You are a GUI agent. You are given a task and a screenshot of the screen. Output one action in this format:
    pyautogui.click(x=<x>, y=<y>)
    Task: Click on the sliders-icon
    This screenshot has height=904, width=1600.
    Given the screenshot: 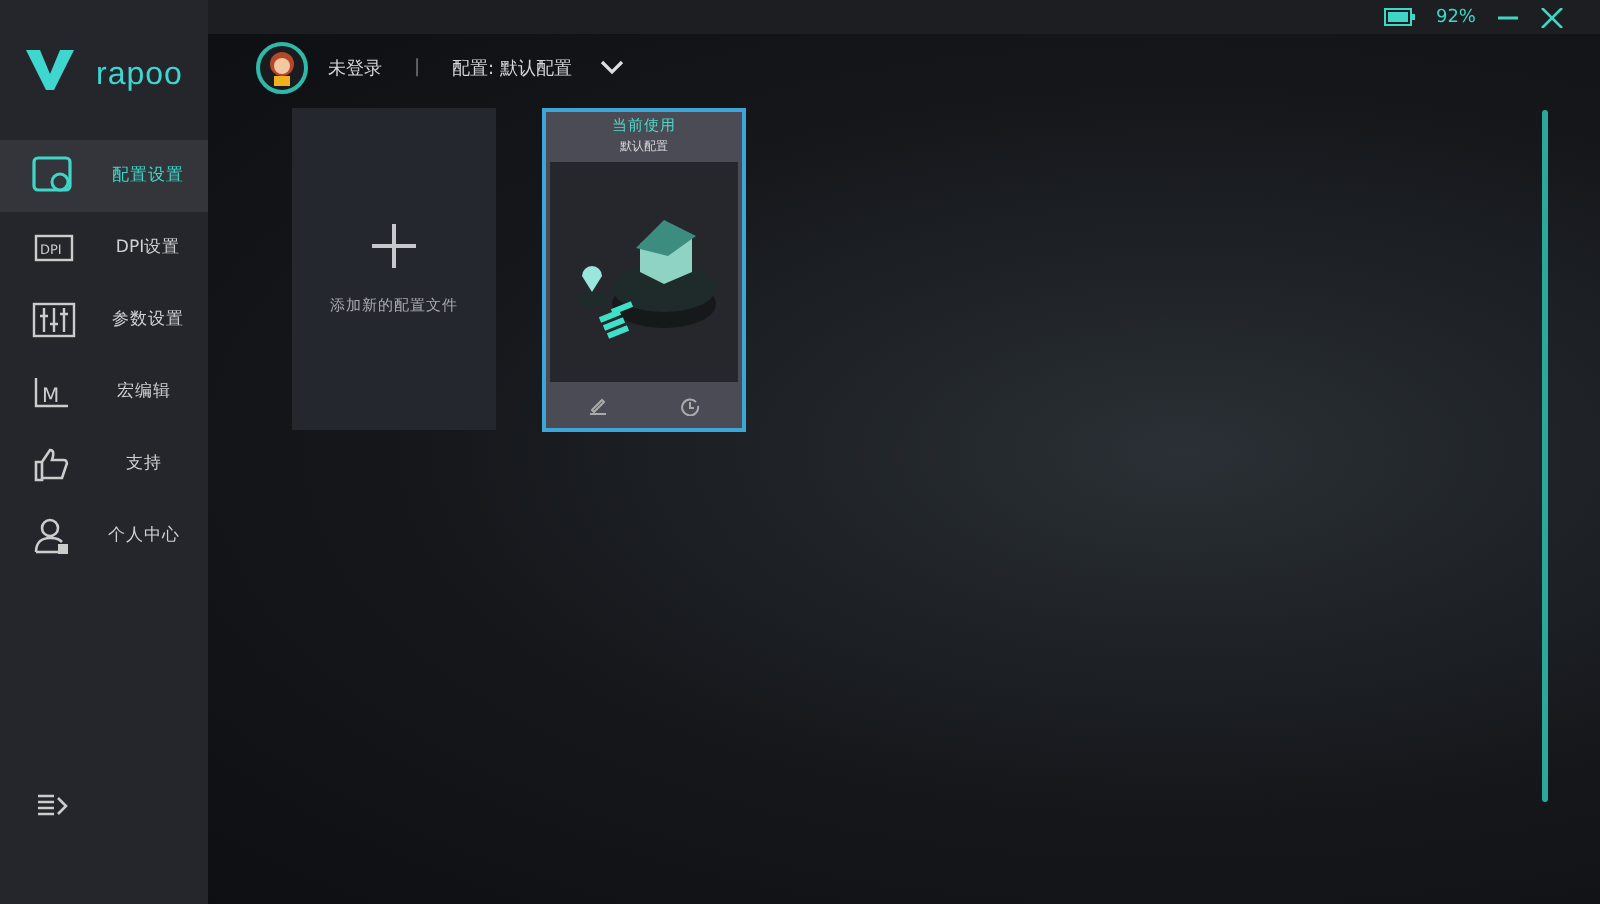 What is the action you would take?
    pyautogui.click(x=54, y=320)
    